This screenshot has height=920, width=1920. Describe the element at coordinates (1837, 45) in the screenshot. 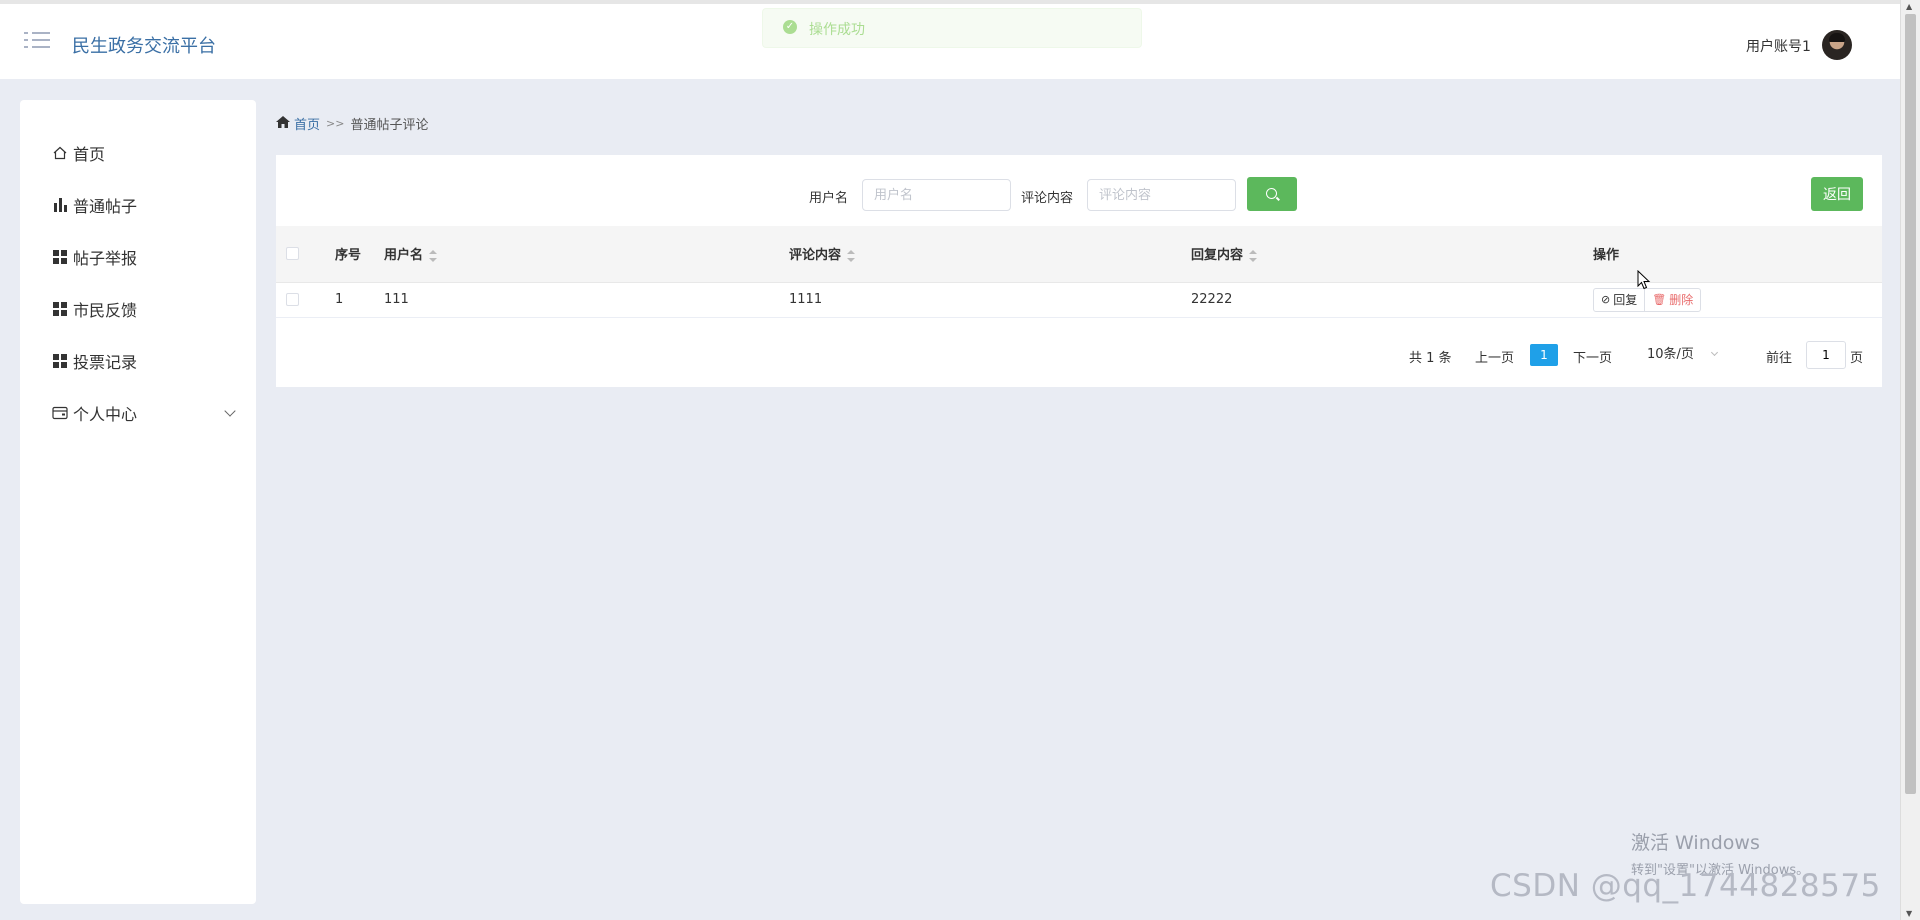

I see `avatar` at that location.